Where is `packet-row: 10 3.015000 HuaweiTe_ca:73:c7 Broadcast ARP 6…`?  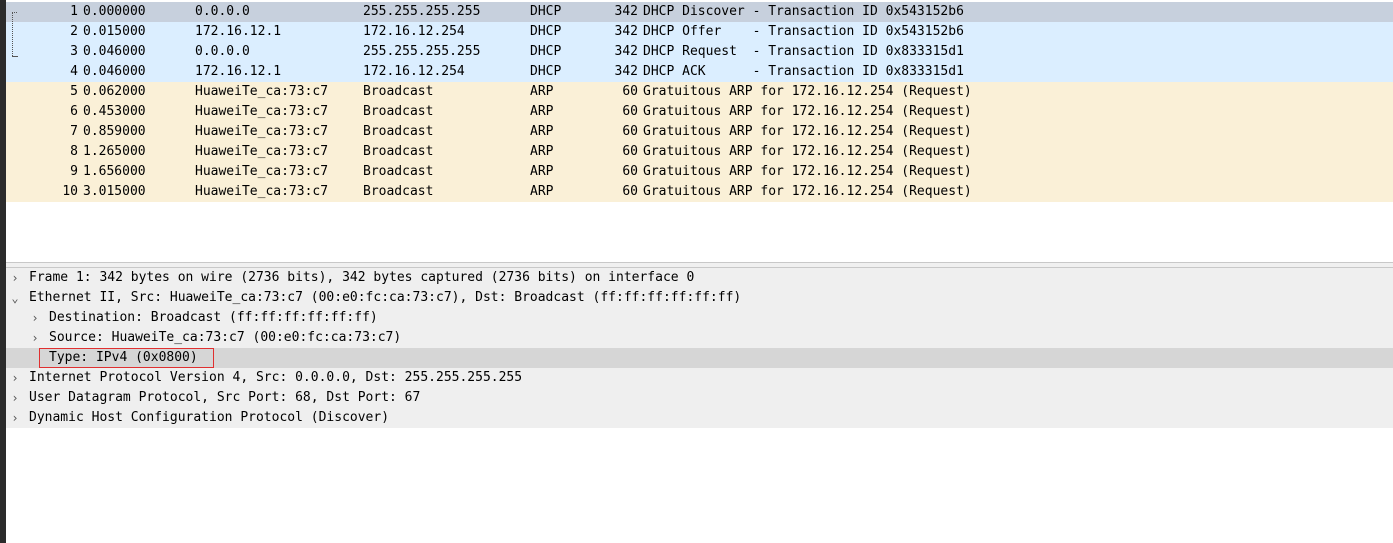
packet-row: 10 3.015000 HuaweiTe_ca:73:c7 Broadcast ARP 6… is located at coordinates (699, 192).